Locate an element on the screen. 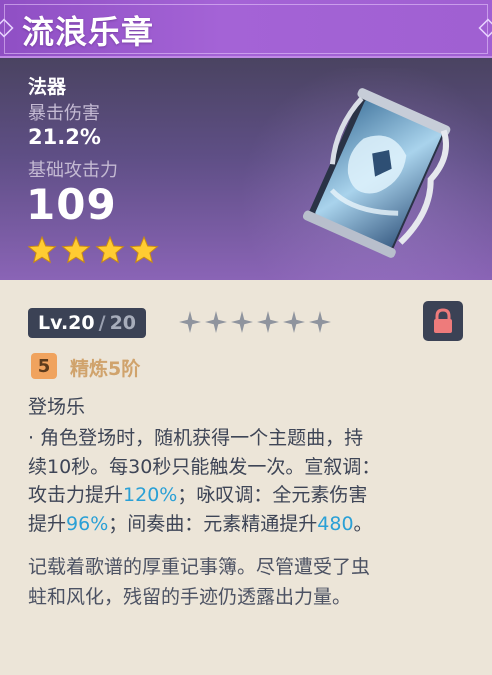 The image size is (492, 675). passive-value-highlight: 120% is located at coordinates (150, 495).